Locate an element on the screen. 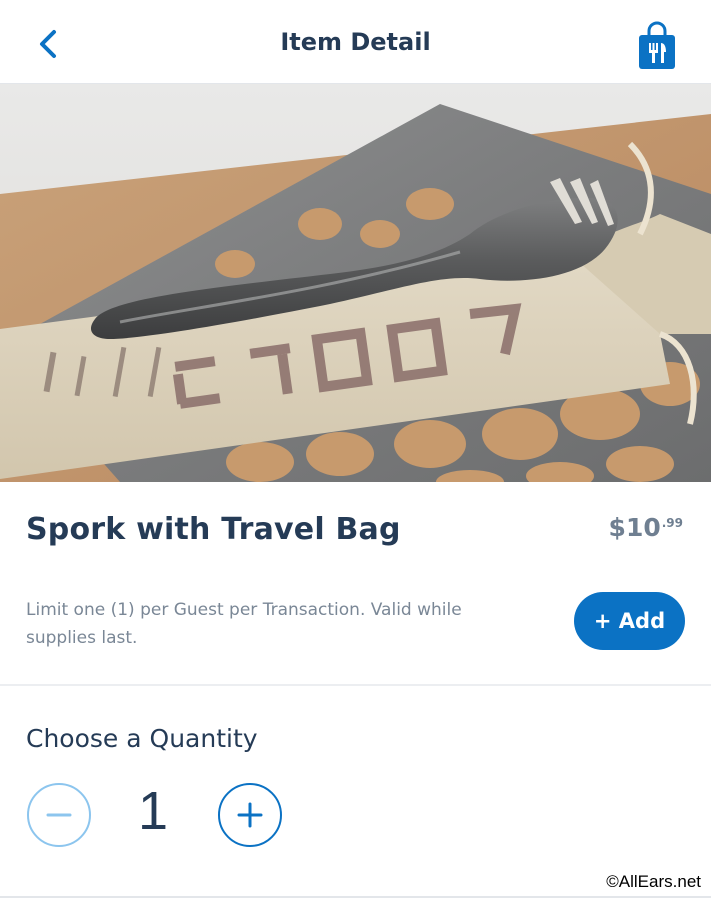 The width and height of the screenshot is (711, 900). decrease-quantity-button is located at coordinates (59, 815).